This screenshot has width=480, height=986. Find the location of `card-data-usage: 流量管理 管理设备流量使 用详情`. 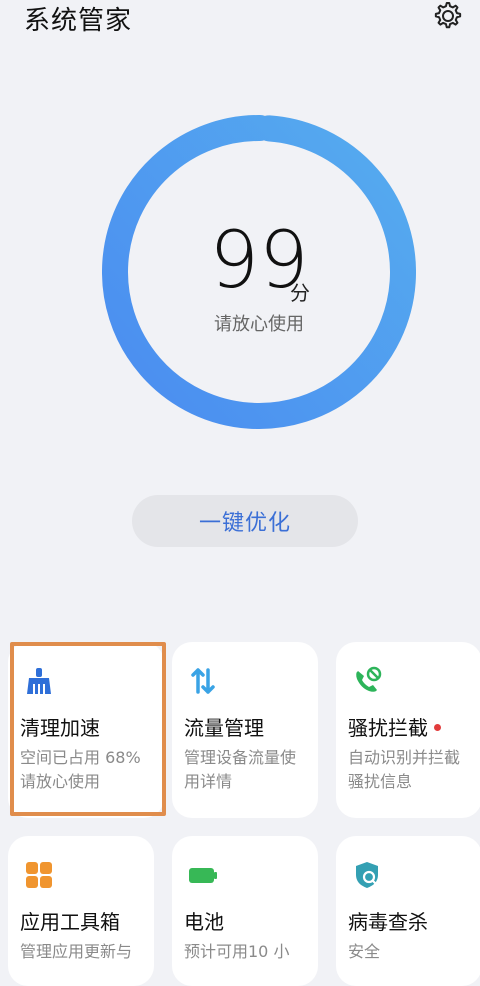

card-data-usage: 流量管理 管理设备流量使 用详情 is located at coordinates (245, 730).